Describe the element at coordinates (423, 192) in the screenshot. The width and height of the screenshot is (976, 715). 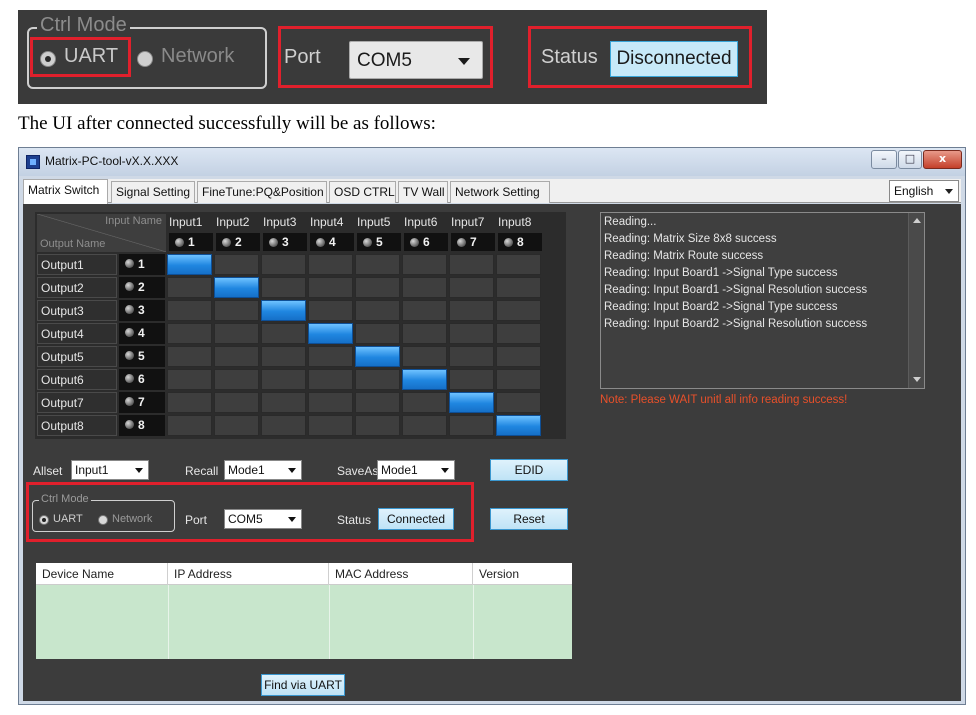
I see `tab-tv-wall: TV Wall` at that location.